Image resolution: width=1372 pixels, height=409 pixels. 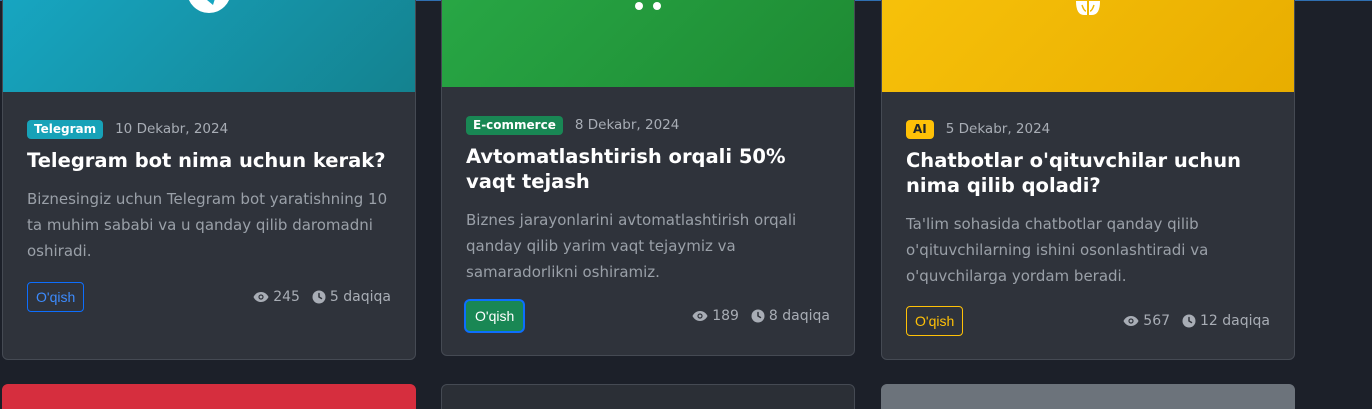 What do you see at coordinates (360, 297) in the screenshot?
I see `read-time: 5 daqiqa` at bounding box center [360, 297].